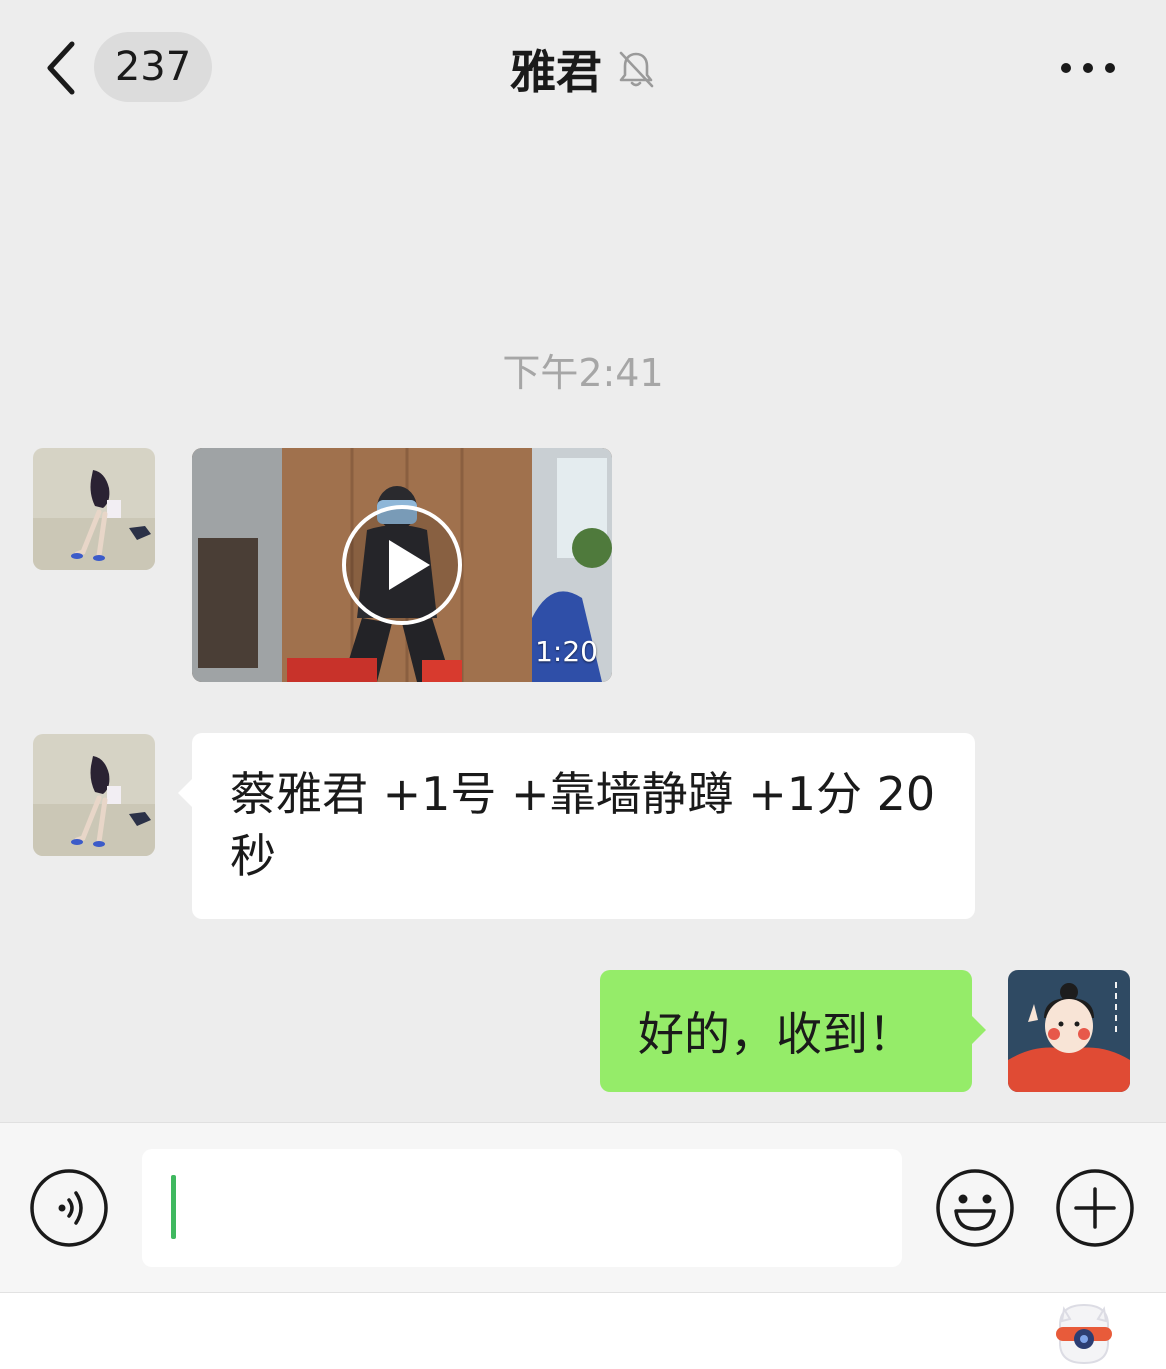 The width and height of the screenshot is (1166, 1369). What do you see at coordinates (583, 1330) in the screenshot?
I see `bottom-area` at bounding box center [583, 1330].